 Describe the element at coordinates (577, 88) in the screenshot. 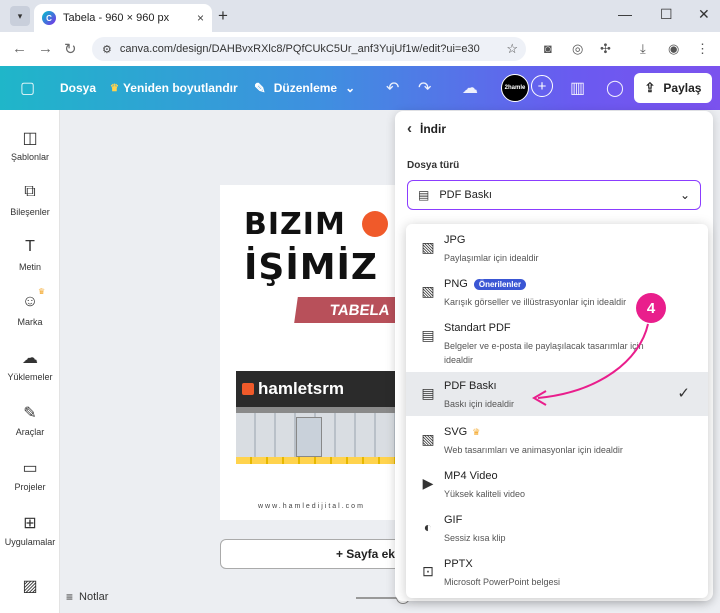

I see `analytics-icon: ▥` at that location.